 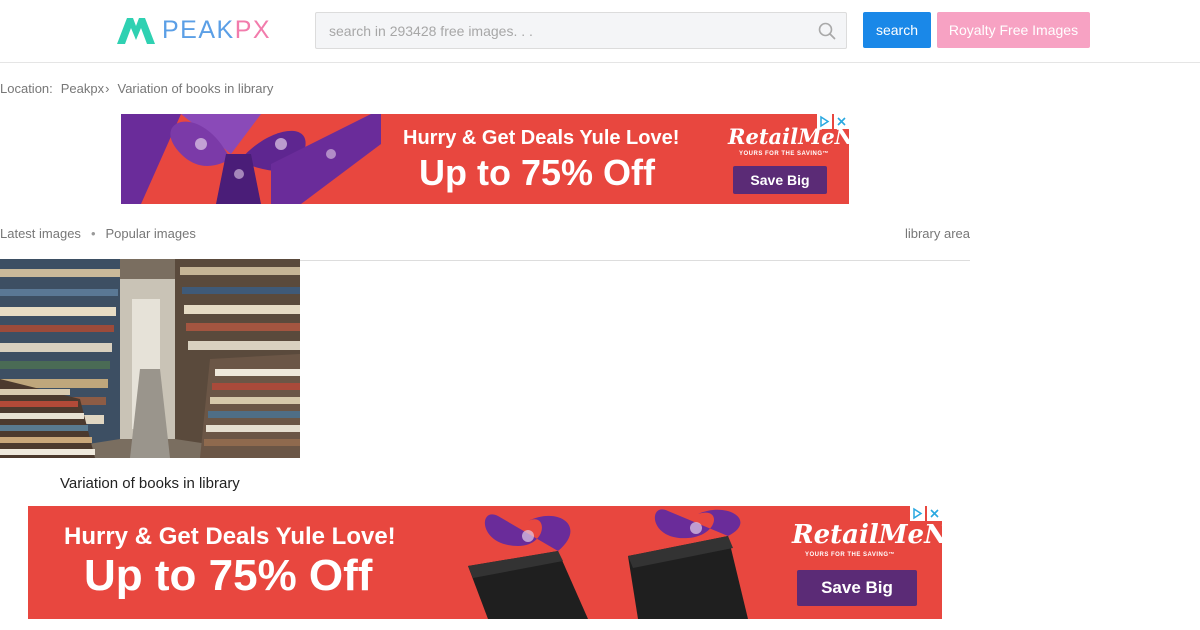 I want to click on image-caption: Variation of books in library, so click(x=150, y=484).